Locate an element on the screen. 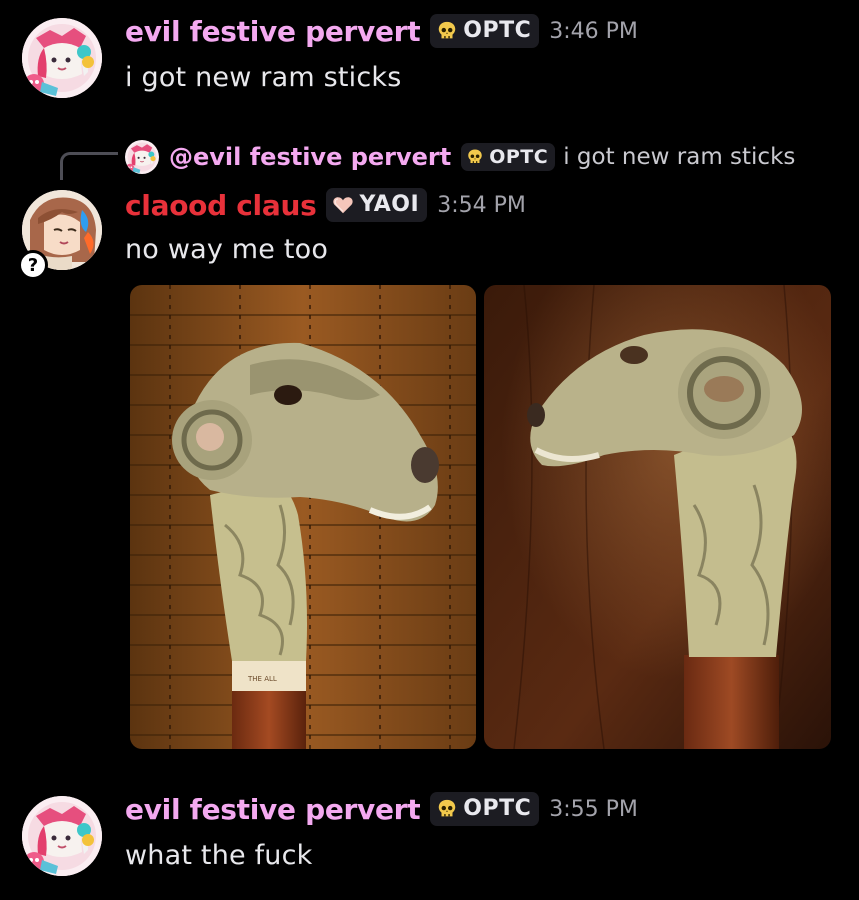 The width and height of the screenshot is (859, 900). timestamp: 3:54 PM is located at coordinates (481, 205).